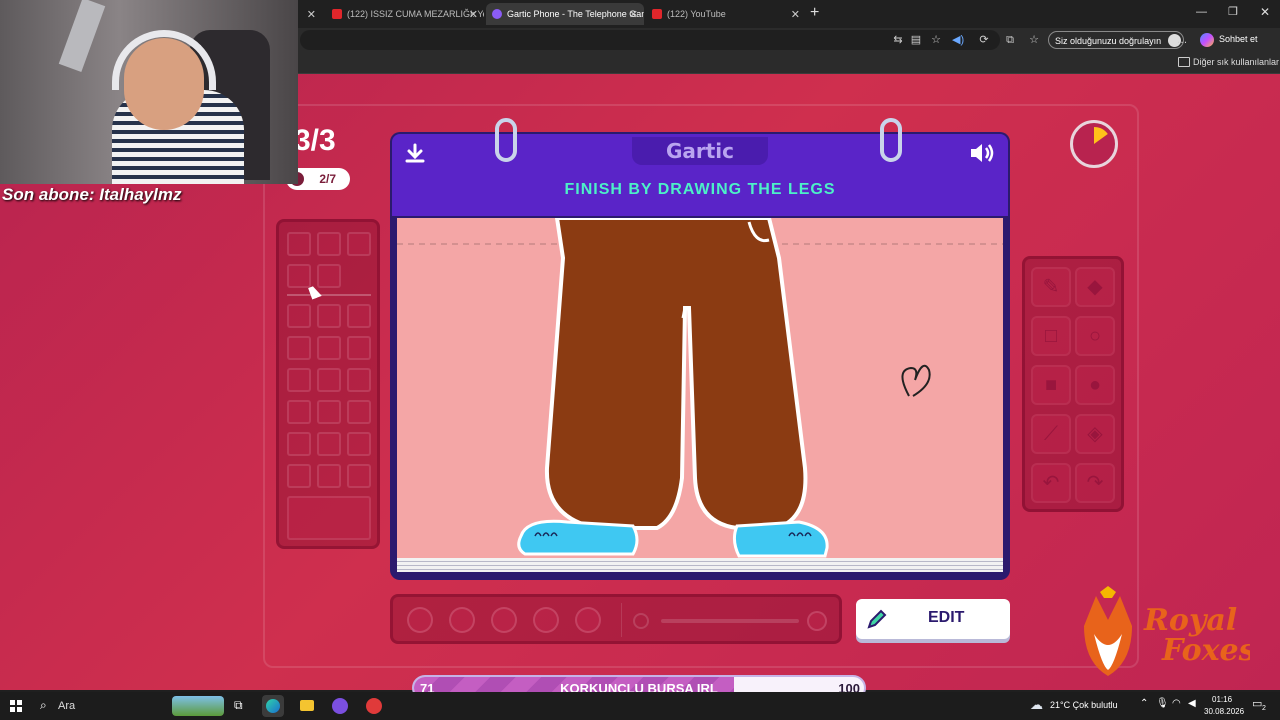  I want to click on copilot-icon, so click(1207, 40).